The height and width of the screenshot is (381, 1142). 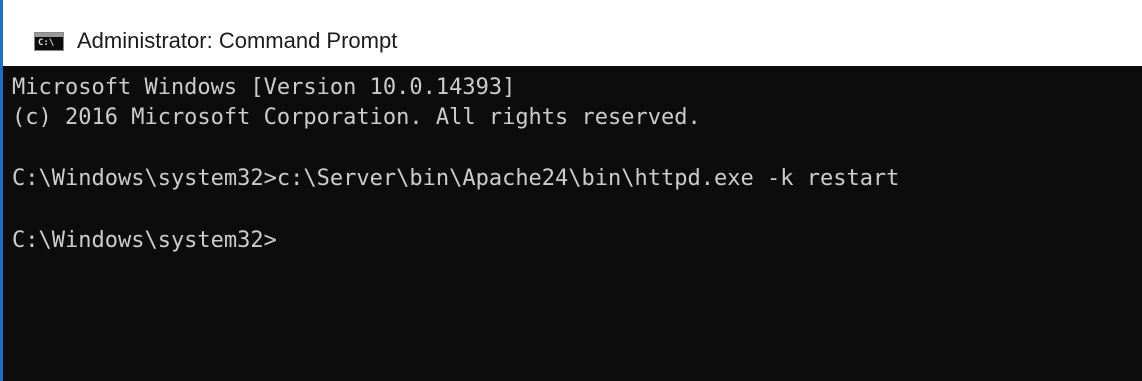 What do you see at coordinates (237, 40) in the screenshot?
I see `window-title: Administrator: Command Prompt` at bounding box center [237, 40].